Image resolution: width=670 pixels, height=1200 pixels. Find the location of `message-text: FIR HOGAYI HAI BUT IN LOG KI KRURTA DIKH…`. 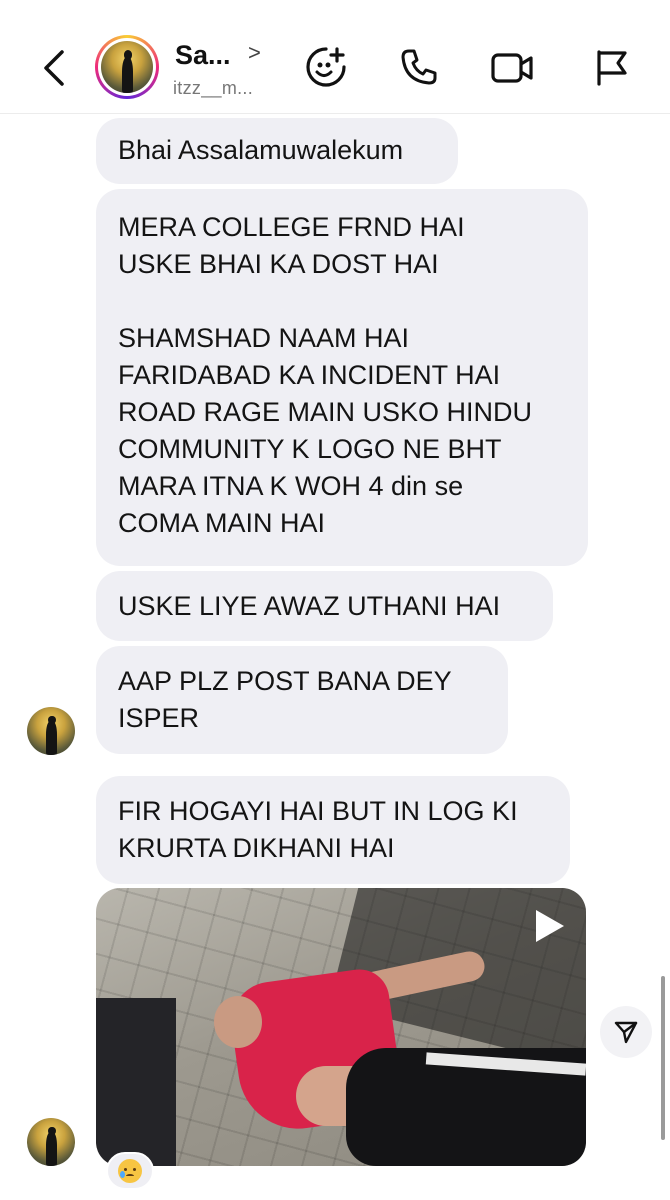

message-text: FIR HOGAYI HAI BUT IN LOG KI KRURTA DIKH… is located at coordinates (318, 829).